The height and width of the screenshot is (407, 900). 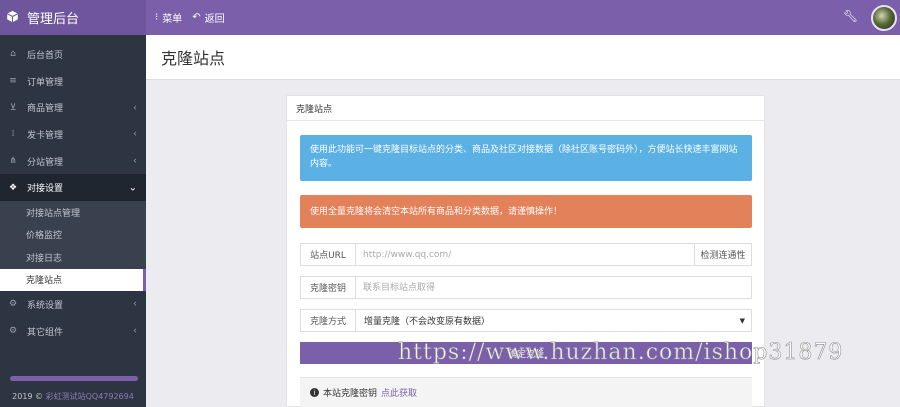 I want to click on page-header: 克隆站点, so click(x=523, y=57).